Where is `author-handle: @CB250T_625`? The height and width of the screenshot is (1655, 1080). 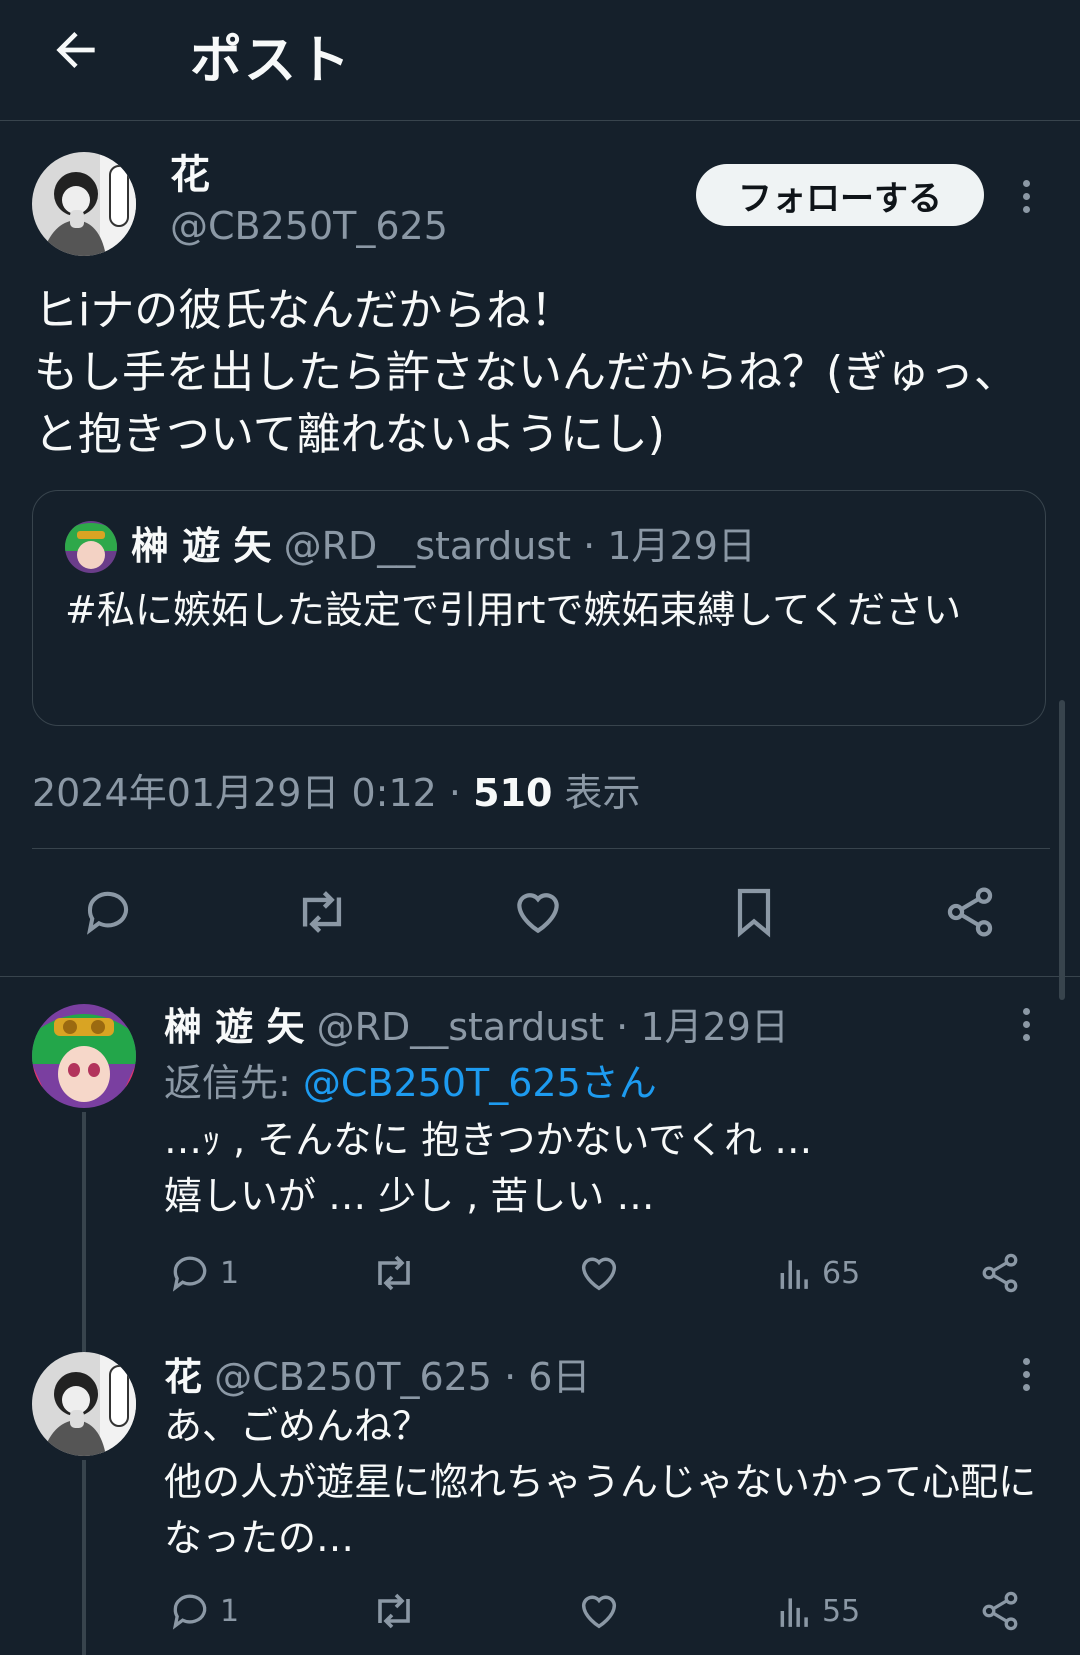 author-handle: @CB250T_625 is located at coordinates (309, 226).